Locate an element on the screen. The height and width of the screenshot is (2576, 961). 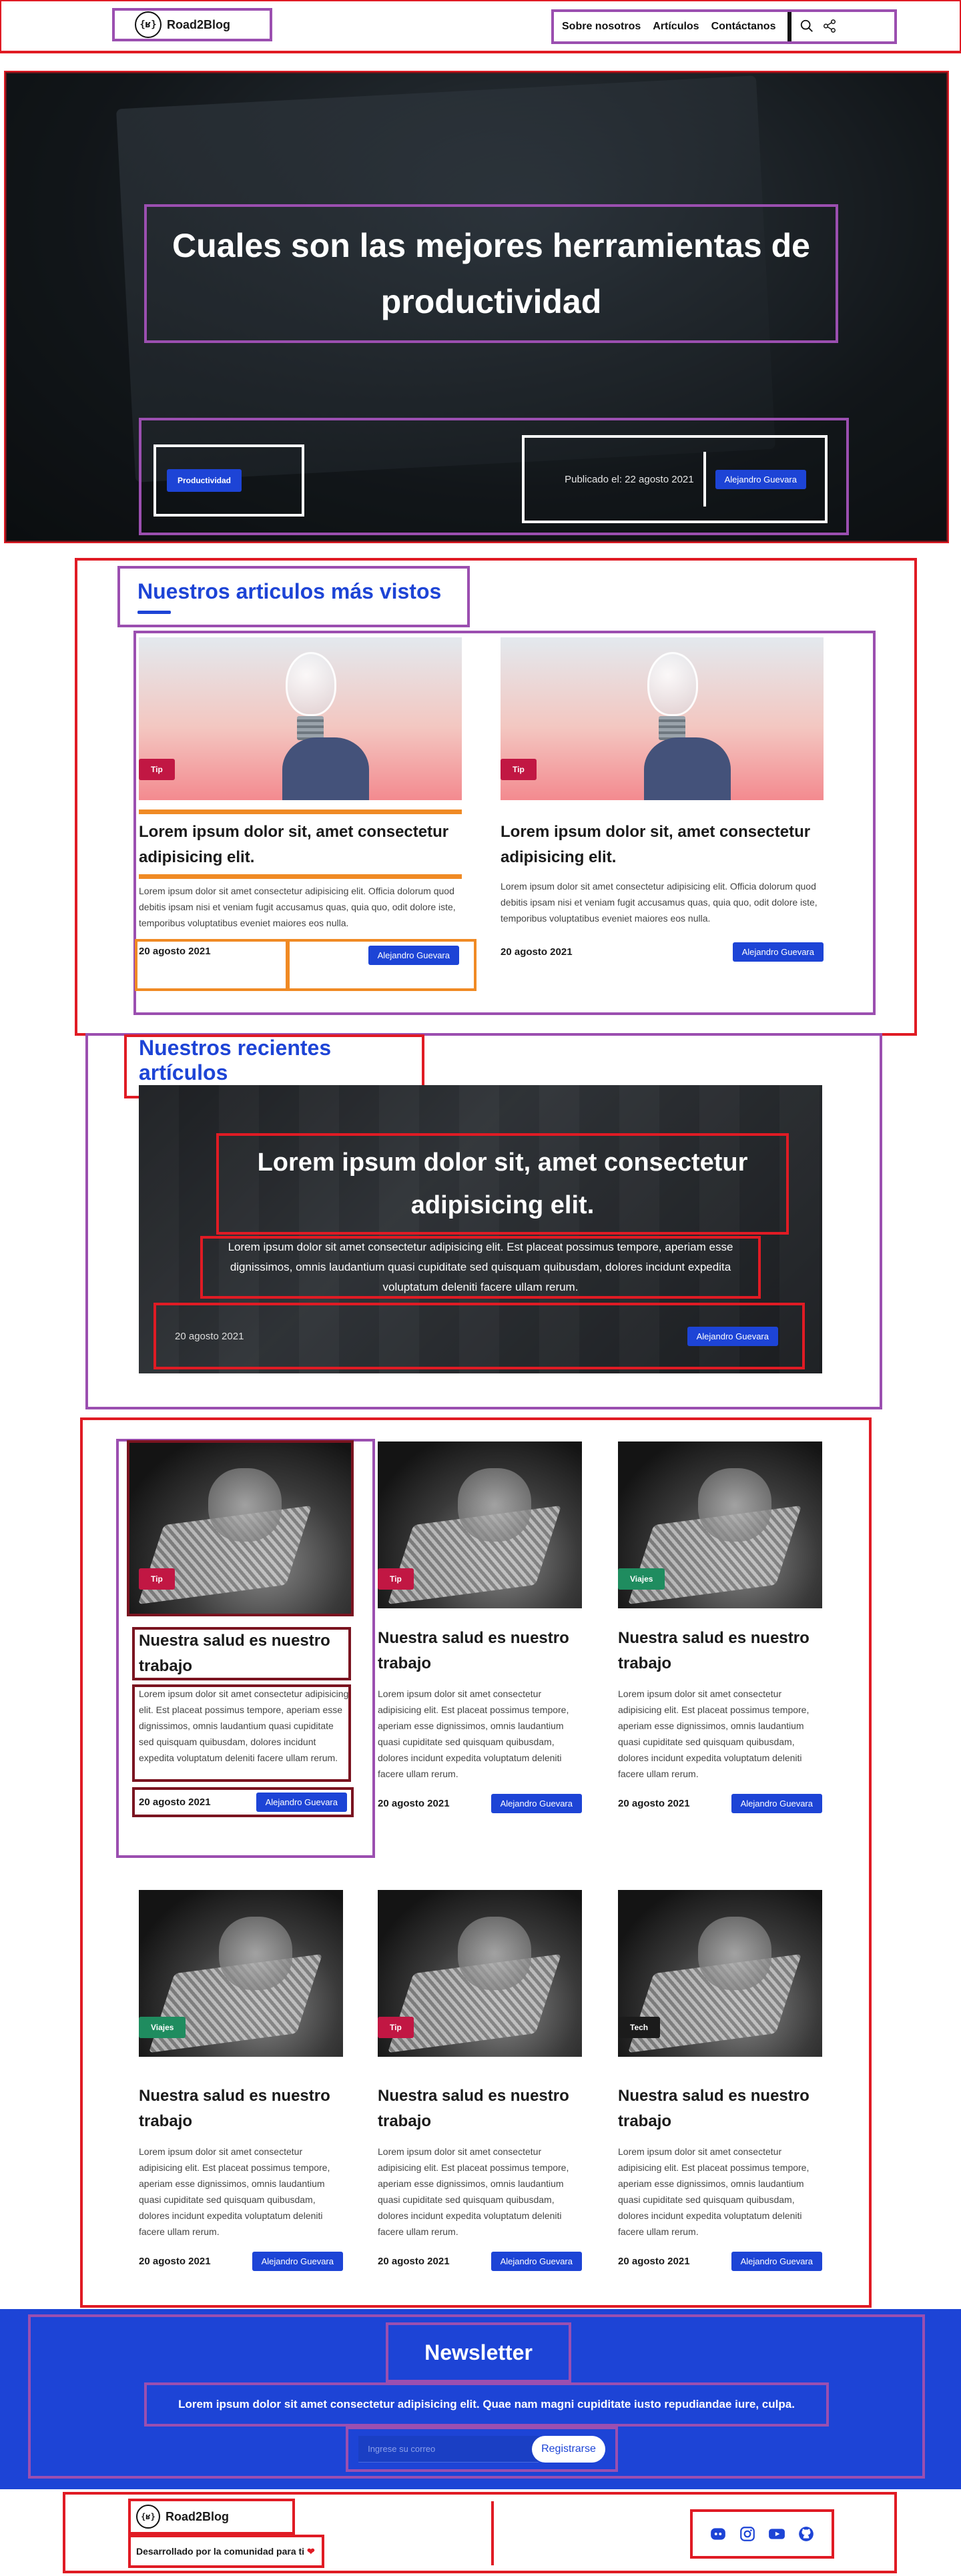
hero-category-tag: Productividad is located at coordinates (204, 480).